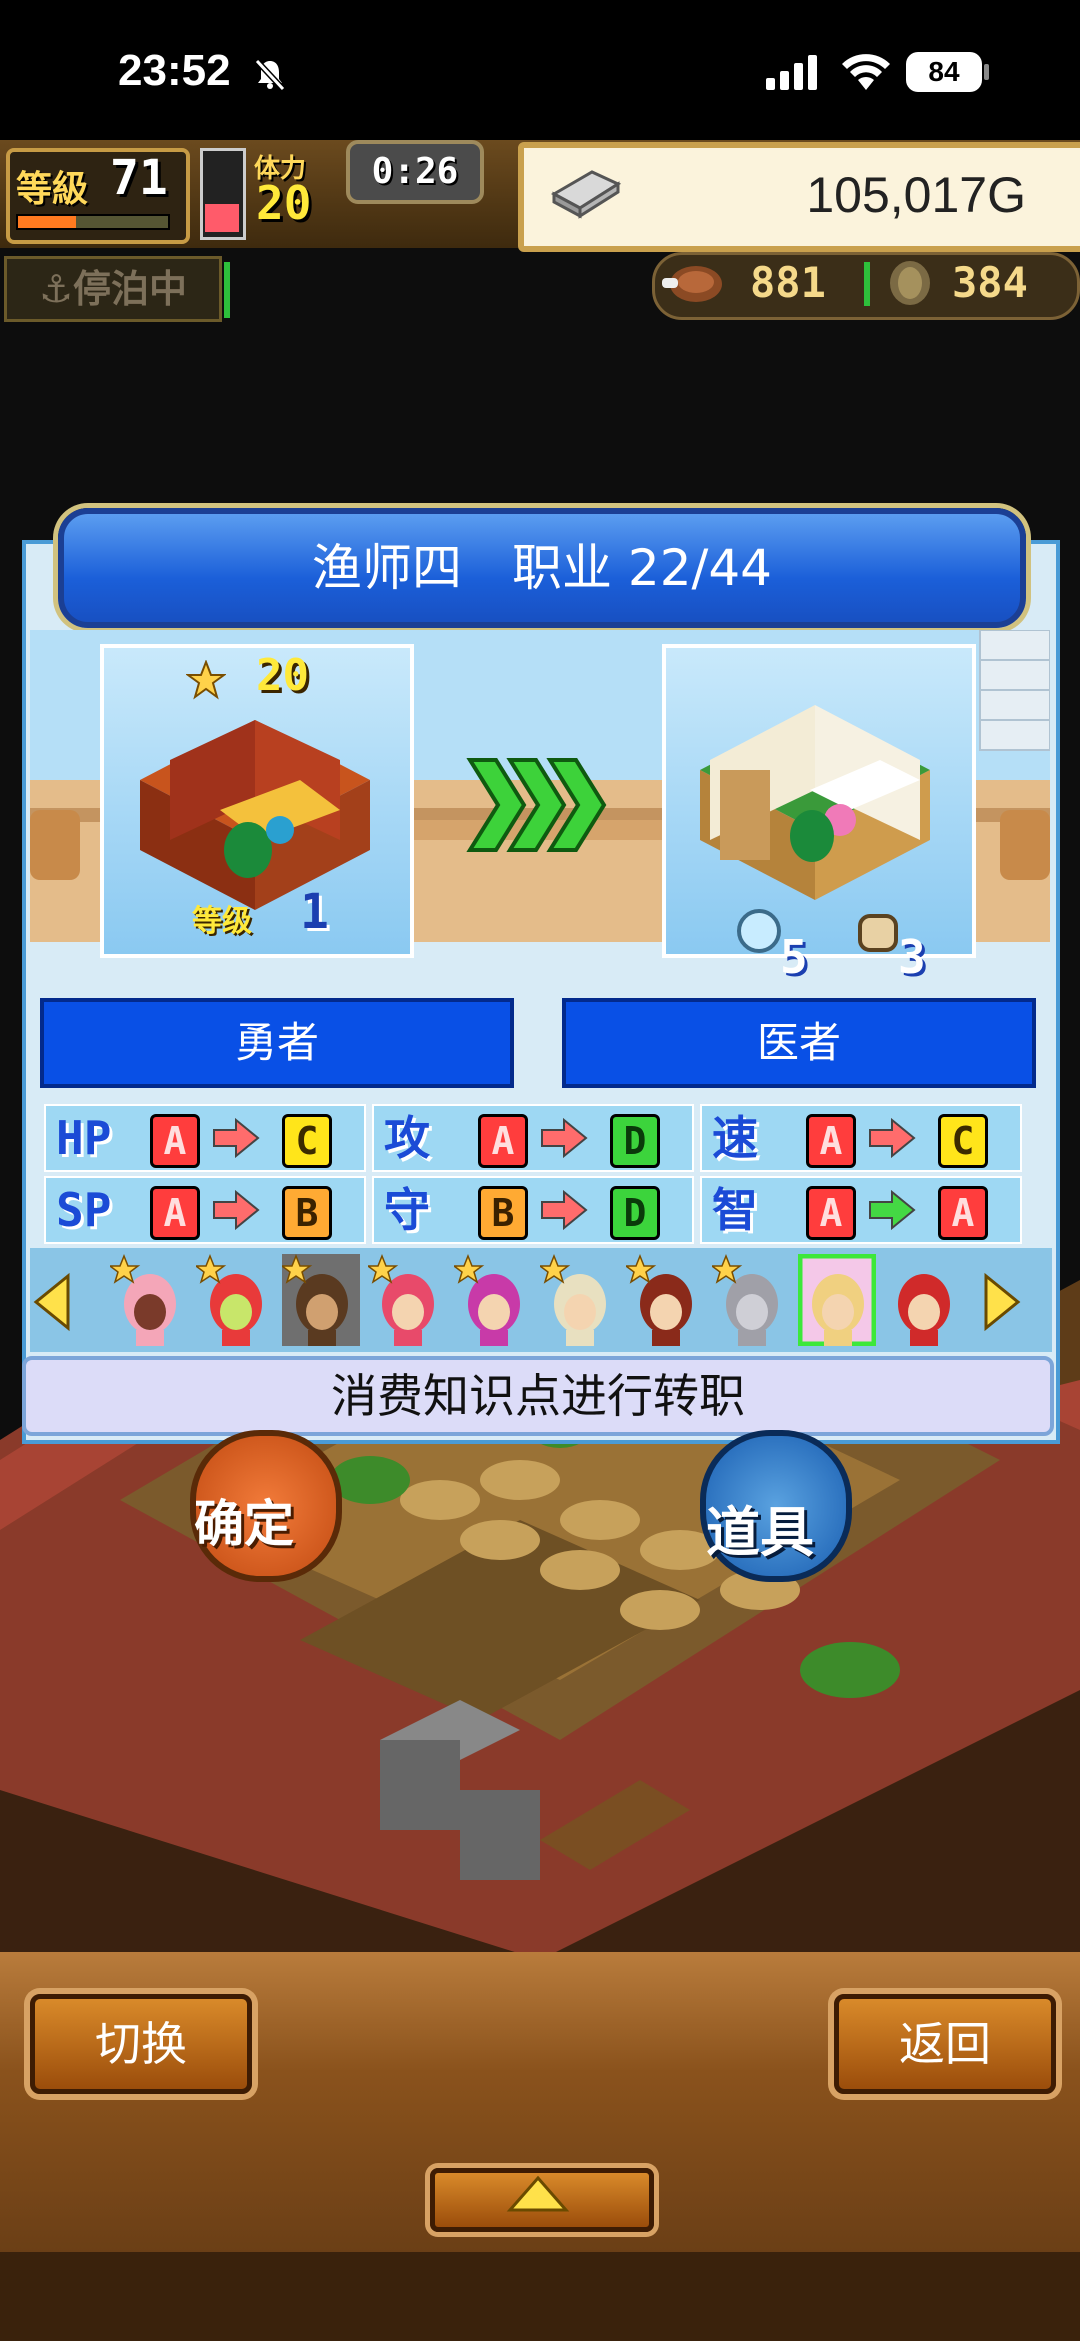  Describe the element at coordinates (244, 1524) in the screenshot. I see `confirm-label: 确定` at that location.